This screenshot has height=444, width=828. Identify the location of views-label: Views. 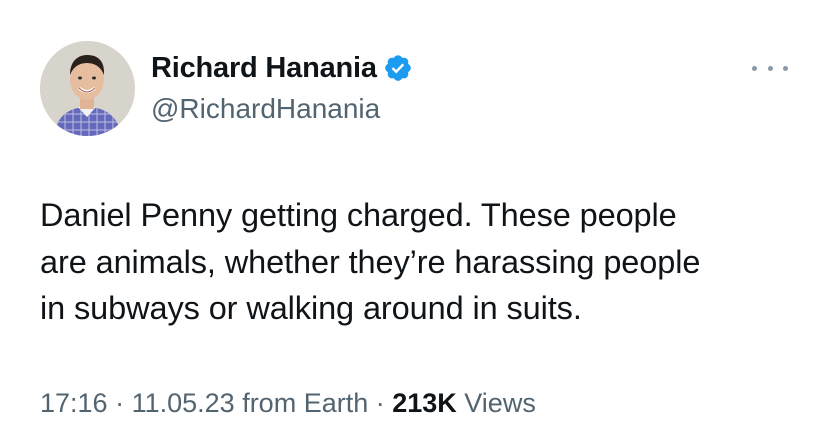
(496, 403).